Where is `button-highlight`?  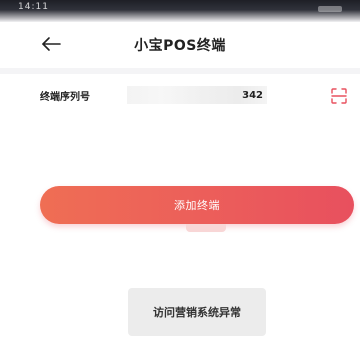 button-highlight is located at coordinates (206, 228).